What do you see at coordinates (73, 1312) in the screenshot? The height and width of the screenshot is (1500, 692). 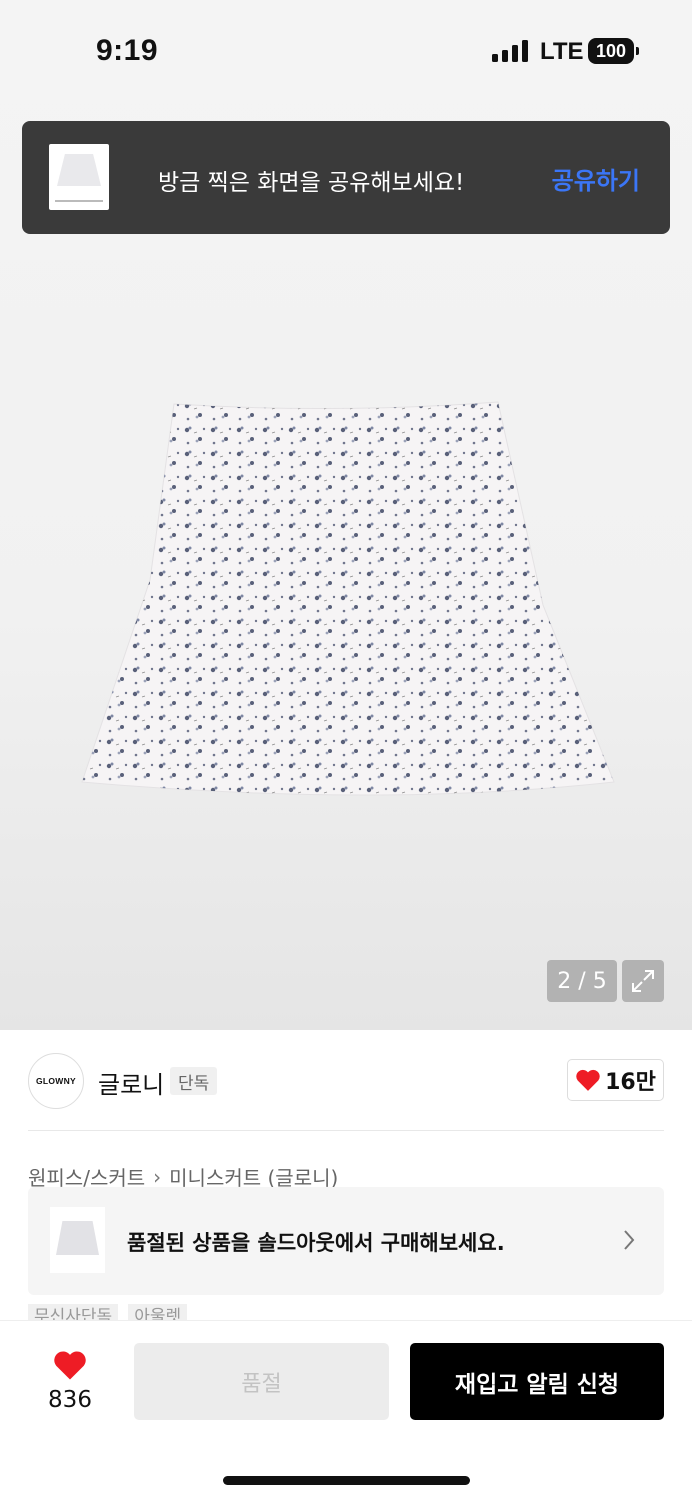 I see `tag-item: 무신사단독` at bounding box center [73, 1312].